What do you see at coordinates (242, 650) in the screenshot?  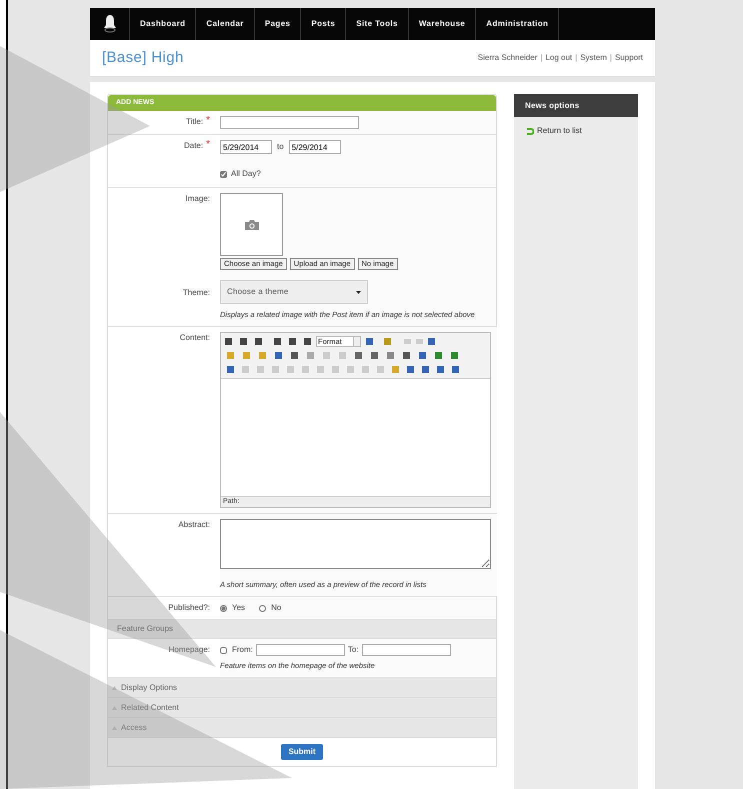 I see `field-label: From:` at bounding box center [242, 650].